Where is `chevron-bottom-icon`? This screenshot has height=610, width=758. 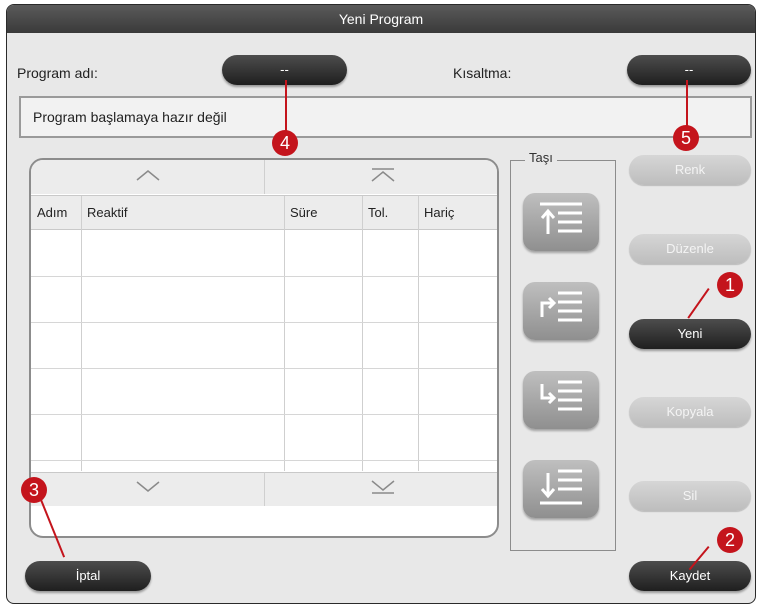 chevron-bottom-icon is located at coordinates (383, 489).